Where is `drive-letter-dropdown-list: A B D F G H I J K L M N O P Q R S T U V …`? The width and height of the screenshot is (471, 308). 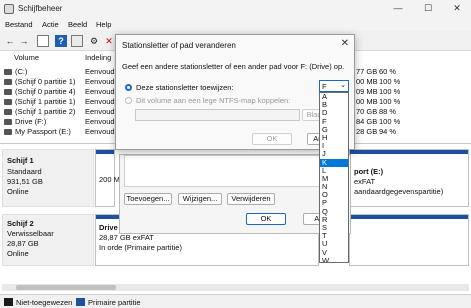
drive-letter-dropdown-list: A B D F G H I J K L M N O P Q R S T U V … is located at coordinates (334, 177).